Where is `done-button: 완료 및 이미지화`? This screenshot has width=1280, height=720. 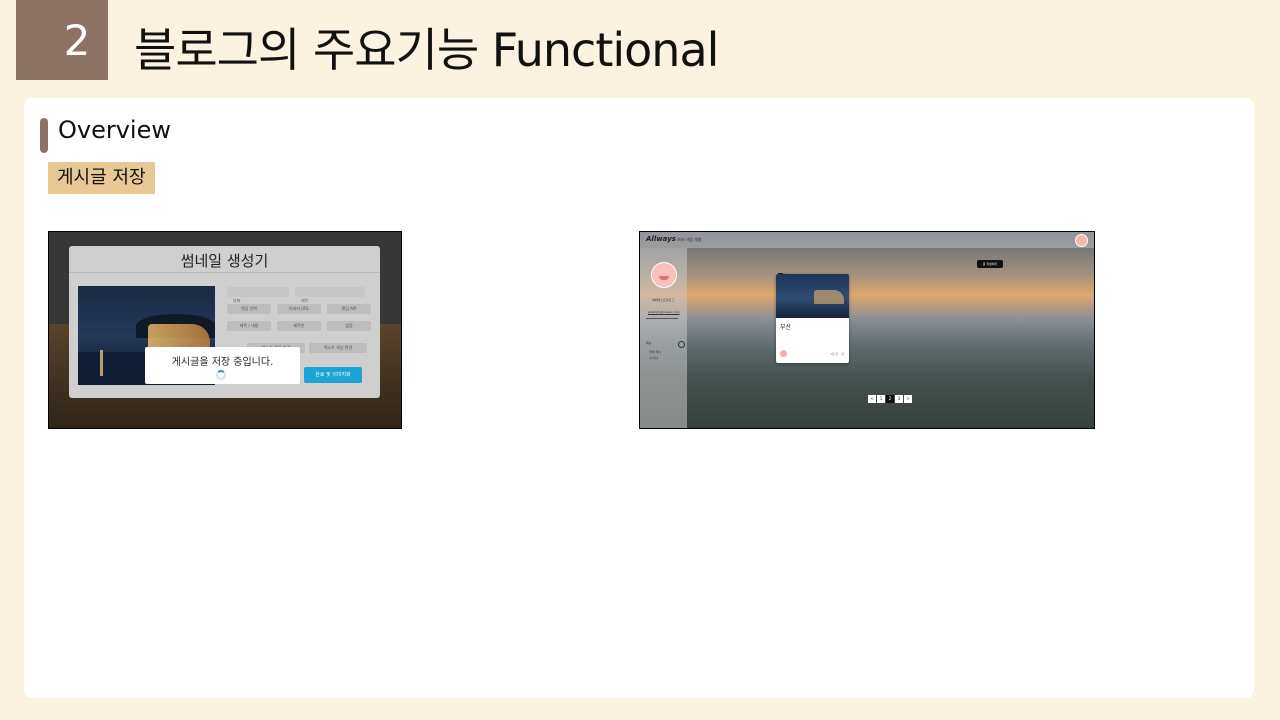 done-button: 완료 및 이미지화 is located at coordinates (333, 375).